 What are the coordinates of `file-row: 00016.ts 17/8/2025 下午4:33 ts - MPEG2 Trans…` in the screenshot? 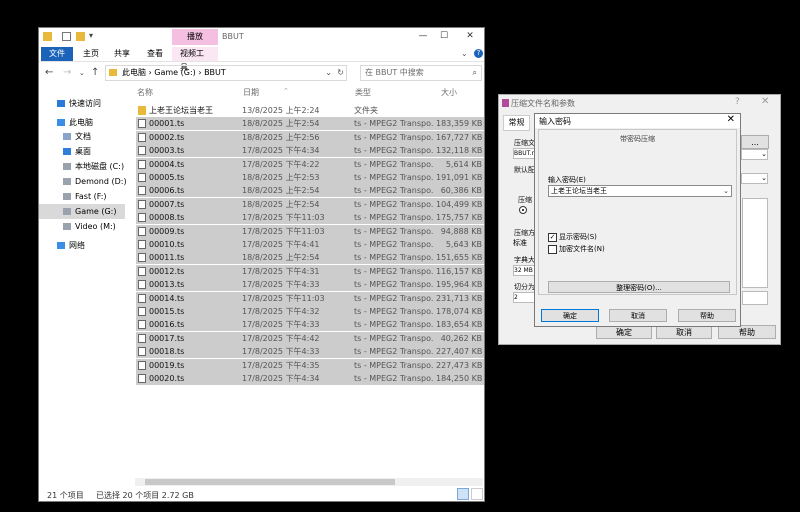 It's located at (310, 325).